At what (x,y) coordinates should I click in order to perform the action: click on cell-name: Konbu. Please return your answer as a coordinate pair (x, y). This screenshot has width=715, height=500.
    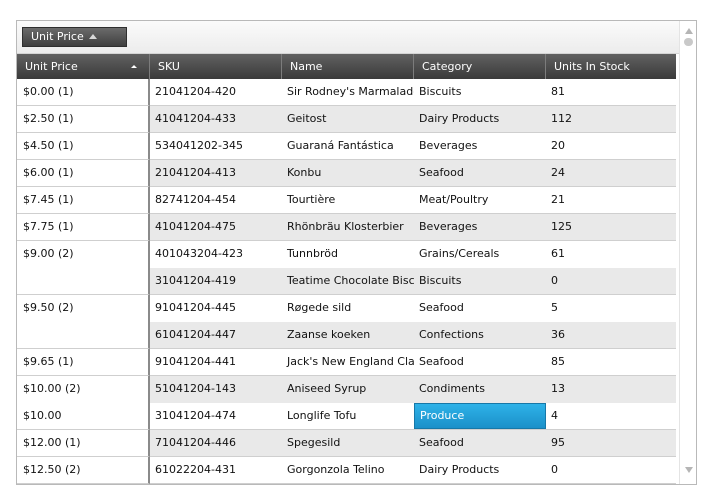
    Looking at the image, I should click on (348, 173).